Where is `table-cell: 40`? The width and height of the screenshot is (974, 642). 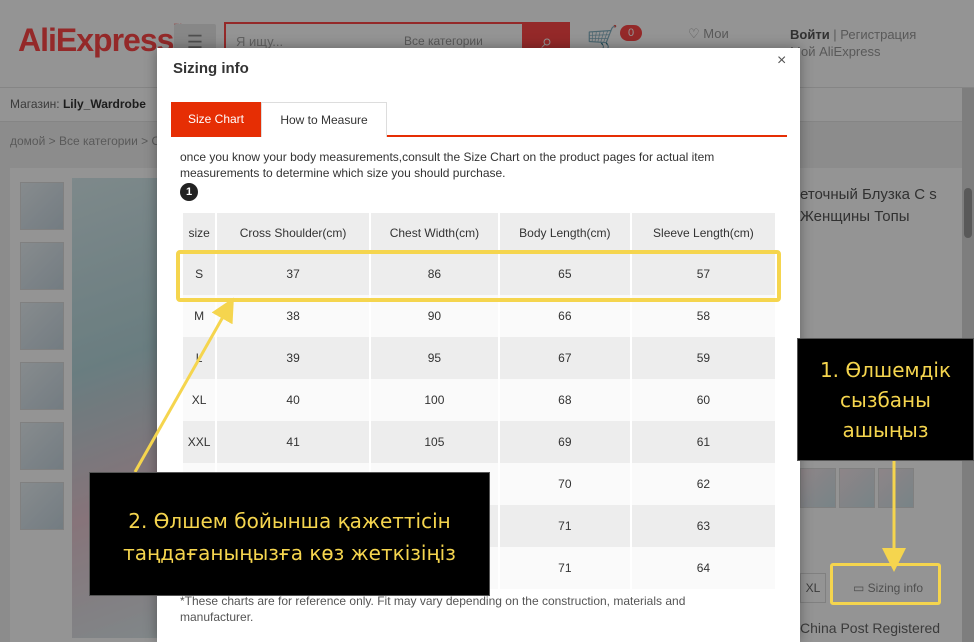 table-cell: 40 is located at coordinates (293, 400).